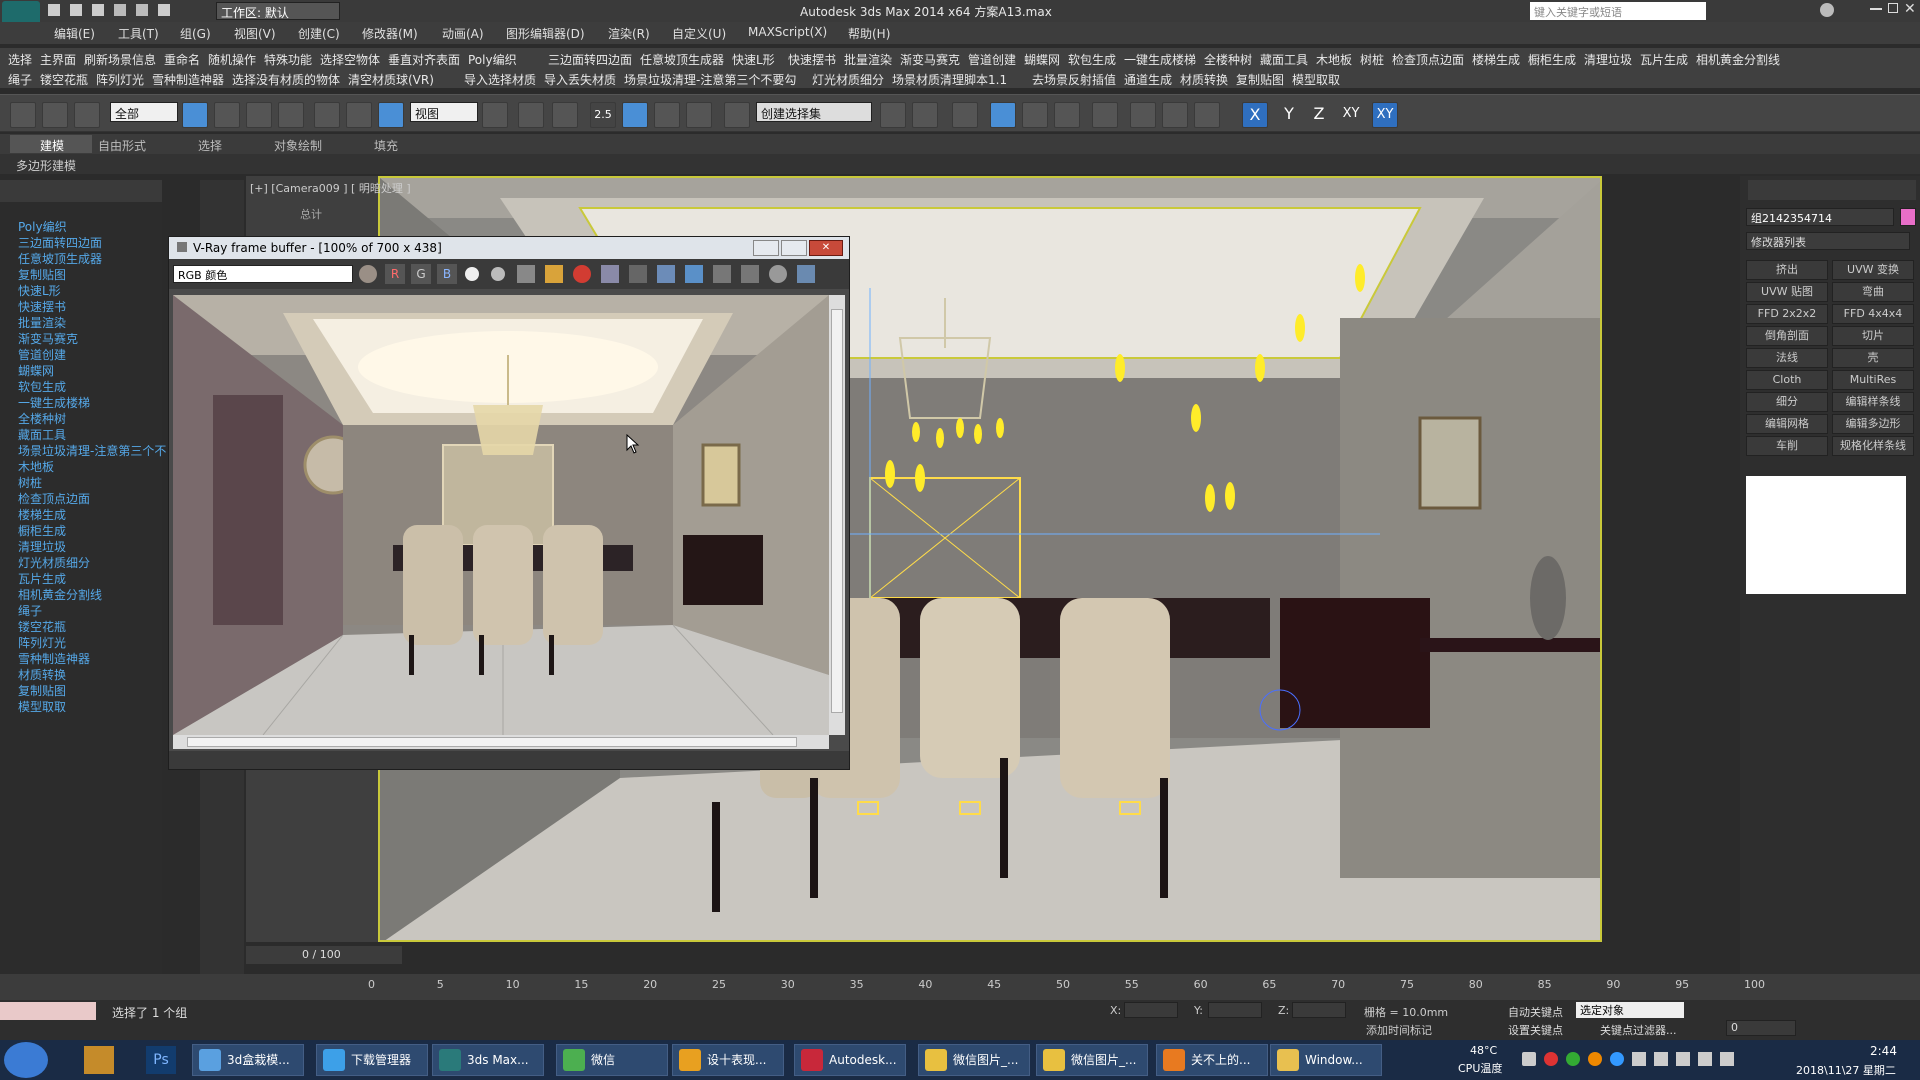 Image resolution: width=1920 pixels, height=1080 pixels. Describe the element at coordinates (278, 11) in the screenshot. I see `workspace-select: 工作区: 默认` at that location.